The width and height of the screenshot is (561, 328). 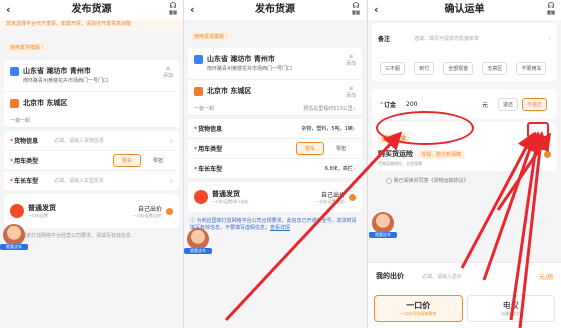 I want to click on insurance-row: 购买货运险 省钱，赔付有保障, so click(x=464, y=154).